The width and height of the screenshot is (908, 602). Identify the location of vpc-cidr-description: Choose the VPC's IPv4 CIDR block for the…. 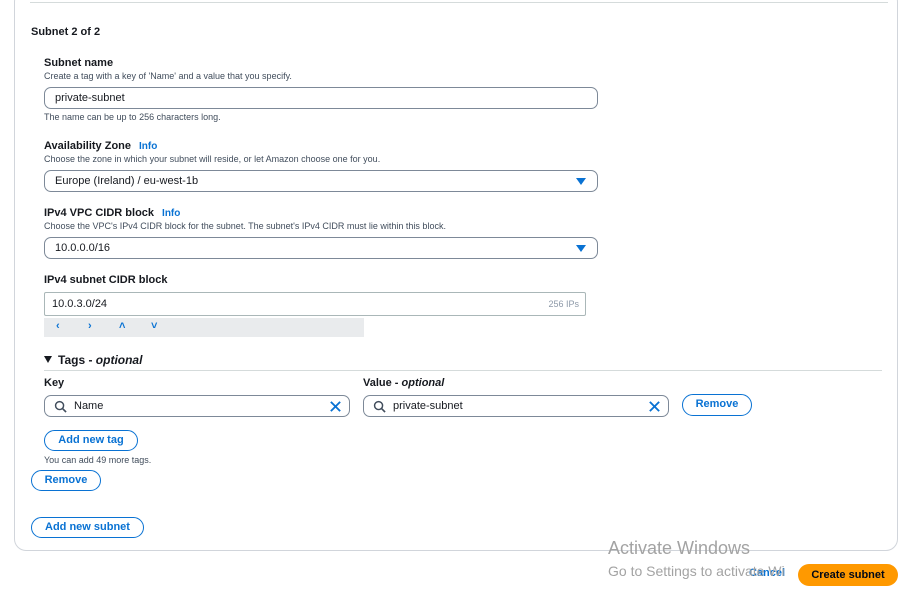
(245, 226).